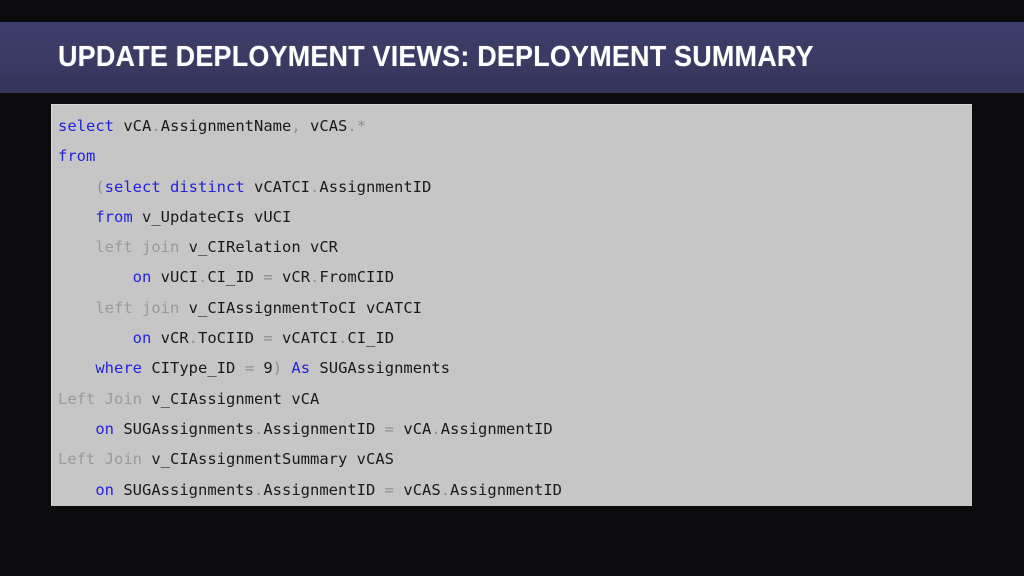  Describe the element at coordinates (216, 398) in the screenshot. I see `code-token-id: v_CIAssignment` at that location.